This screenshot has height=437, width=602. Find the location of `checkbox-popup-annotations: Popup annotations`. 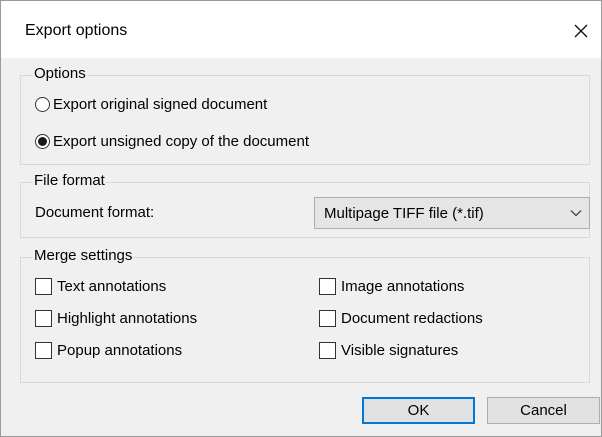

checkbox-popup-annotations: Popup annotations is located at coordinates (108, 350).